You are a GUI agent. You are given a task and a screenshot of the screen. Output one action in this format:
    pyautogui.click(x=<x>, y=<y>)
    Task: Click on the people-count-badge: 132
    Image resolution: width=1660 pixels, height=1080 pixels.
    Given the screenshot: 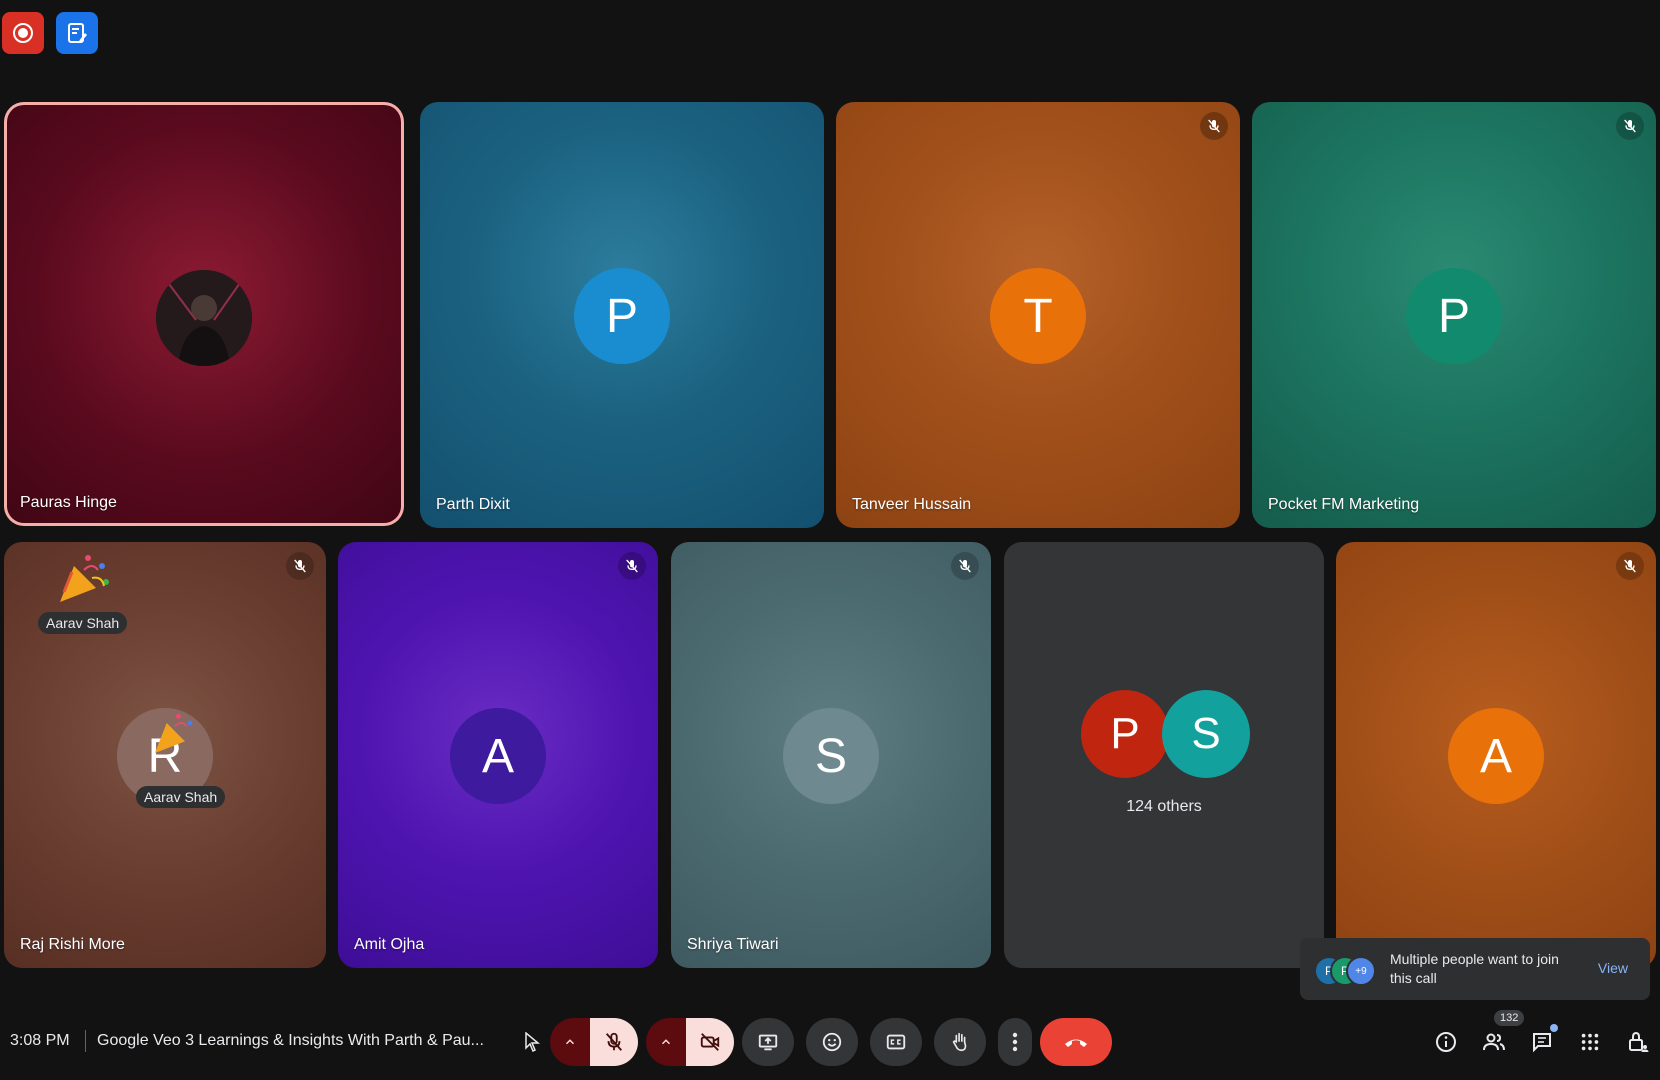 What is the action you would take?
    pyautogui.click(x=1509, y=1018)
    